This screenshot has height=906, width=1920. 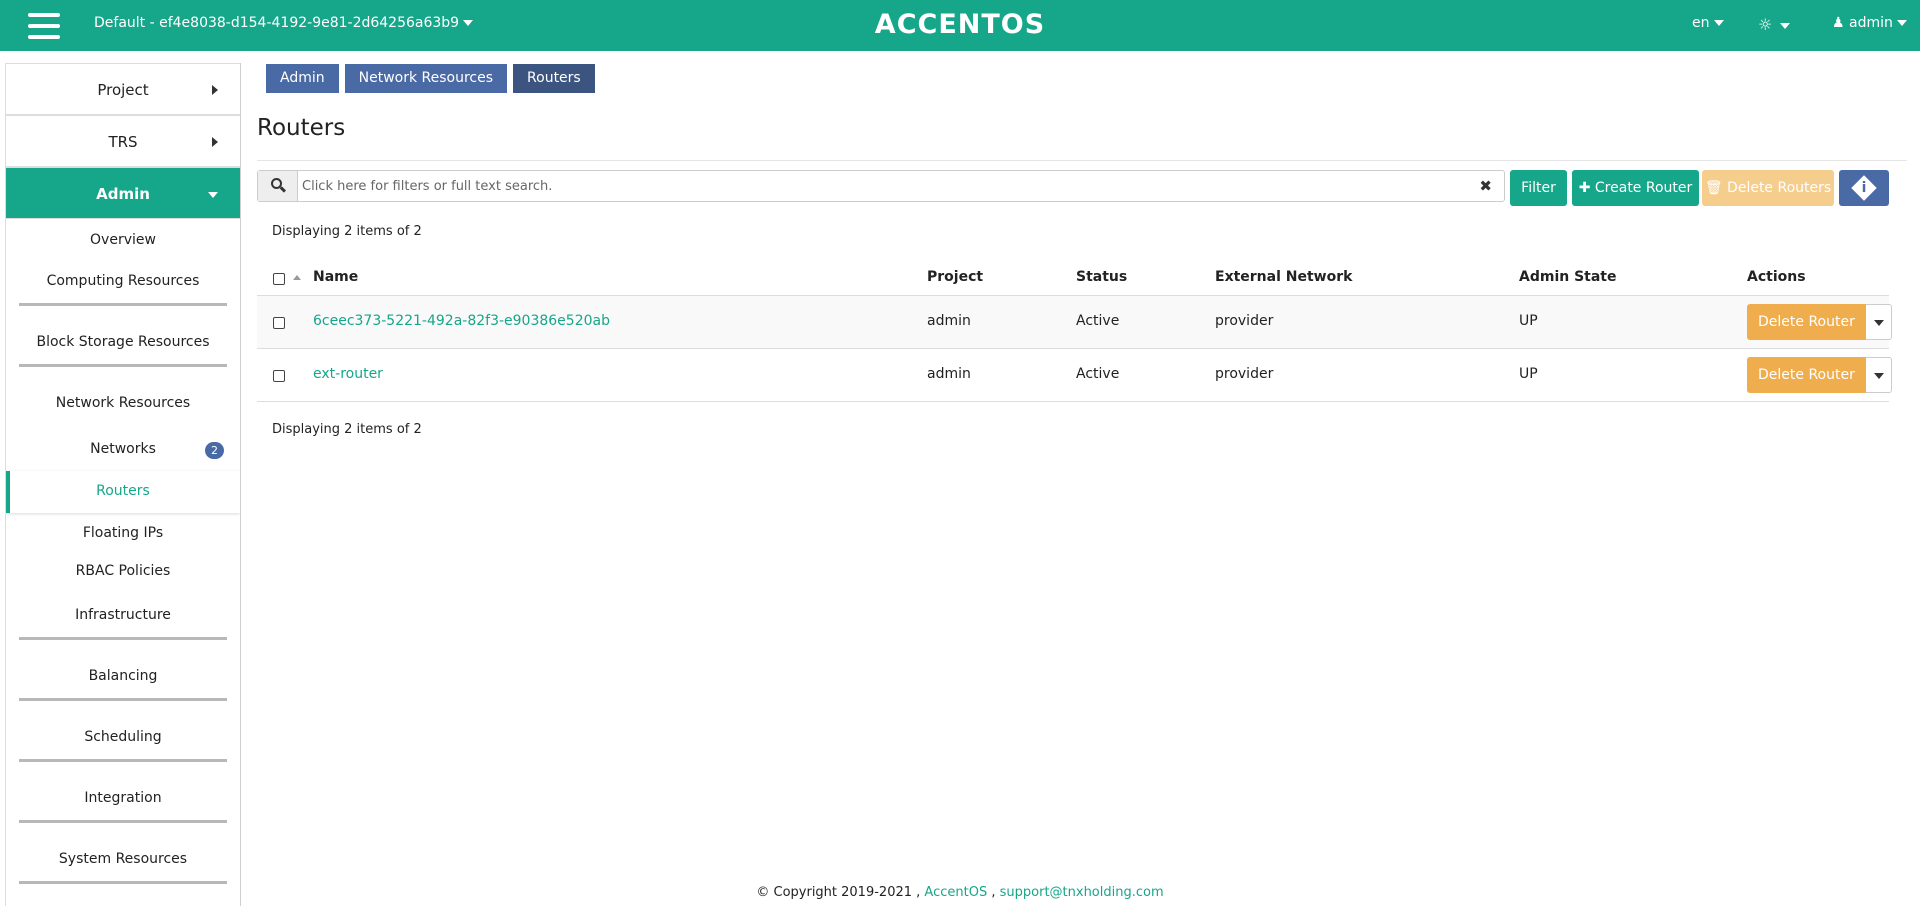 I want to click on search-icon, so click(x=278, y=186).